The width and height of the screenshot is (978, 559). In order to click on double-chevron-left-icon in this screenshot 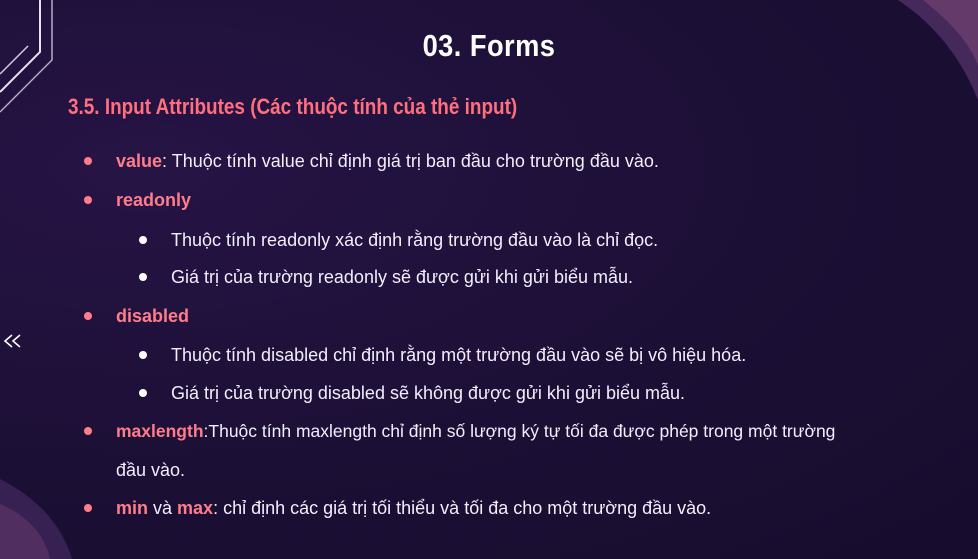, I will do `click(12, 341)`.